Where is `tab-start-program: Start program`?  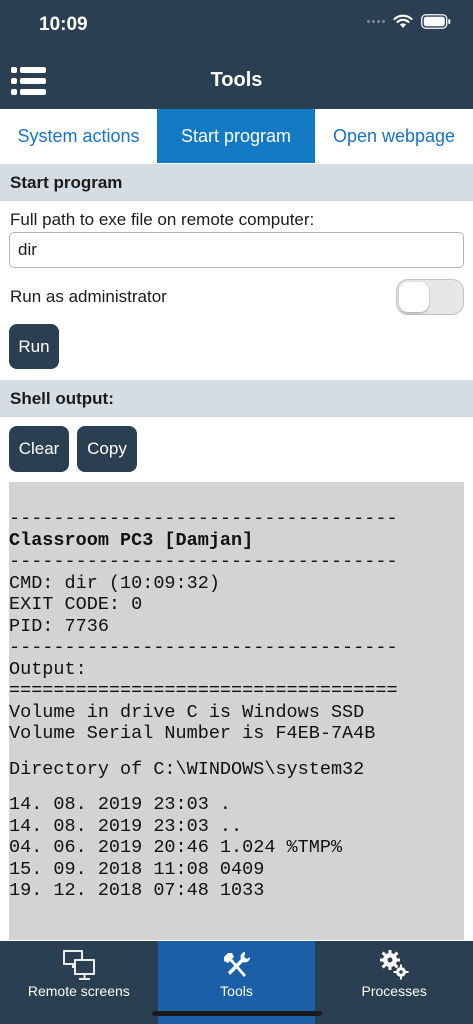 tab-start-program: Start program is located at coordinates (236, 136).